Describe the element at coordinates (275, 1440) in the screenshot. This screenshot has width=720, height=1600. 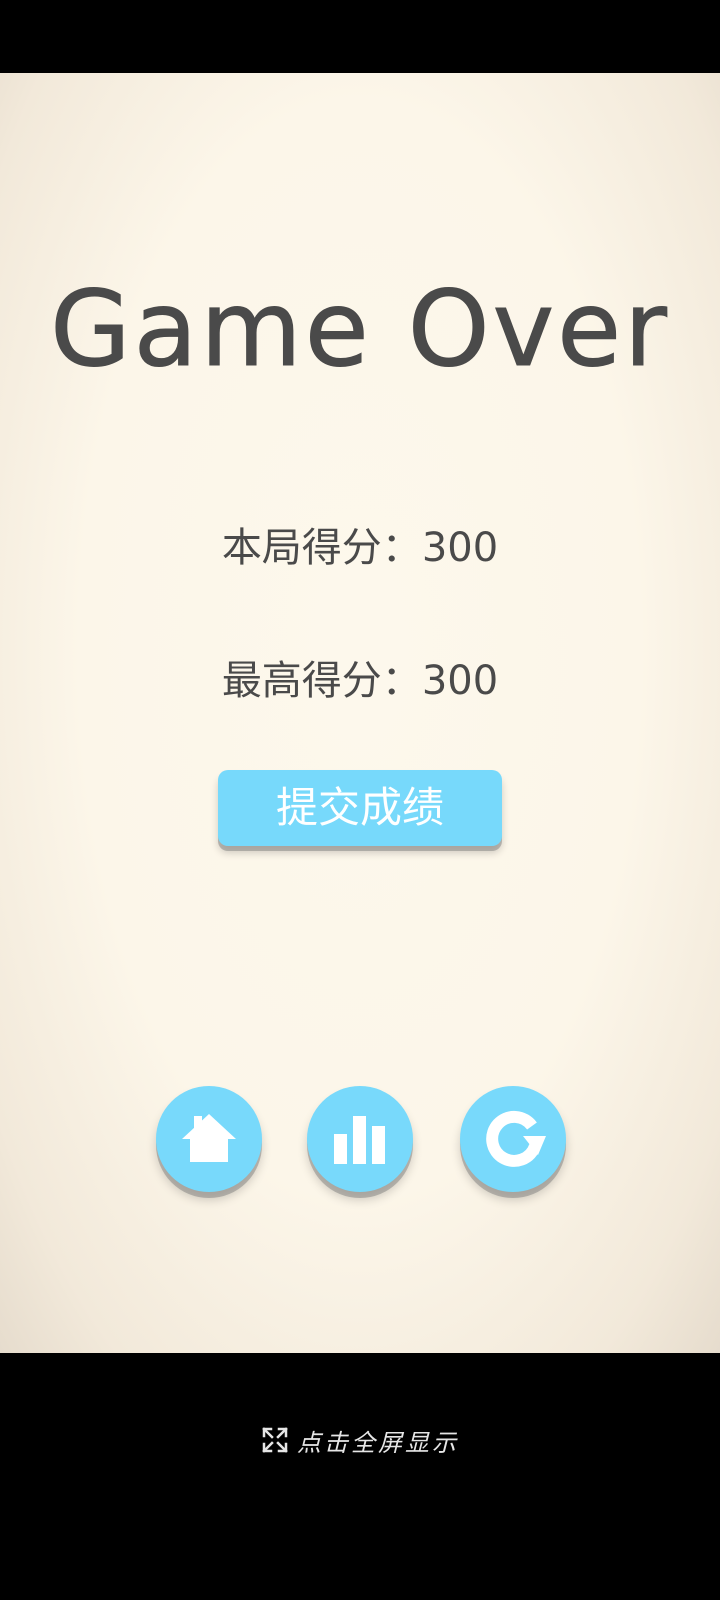
I see `expand-icon` at that location.